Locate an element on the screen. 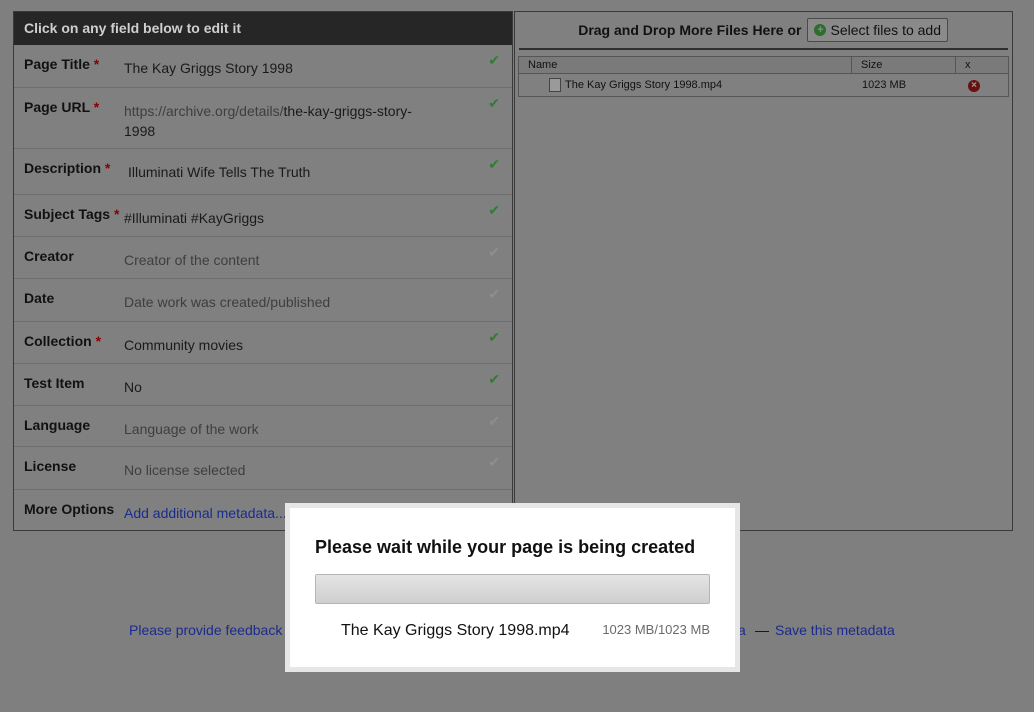 The width and height of the screenshot is (1034, 712). creator-value: Creator of the content is located at coordinates (284, 260).